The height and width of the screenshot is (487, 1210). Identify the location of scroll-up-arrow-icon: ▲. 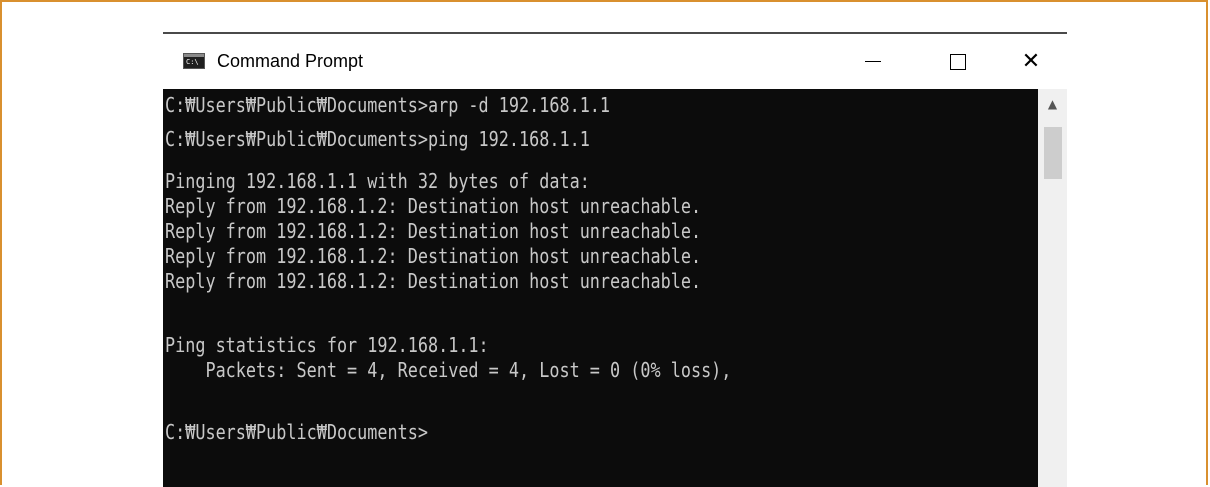
(1052, 107).